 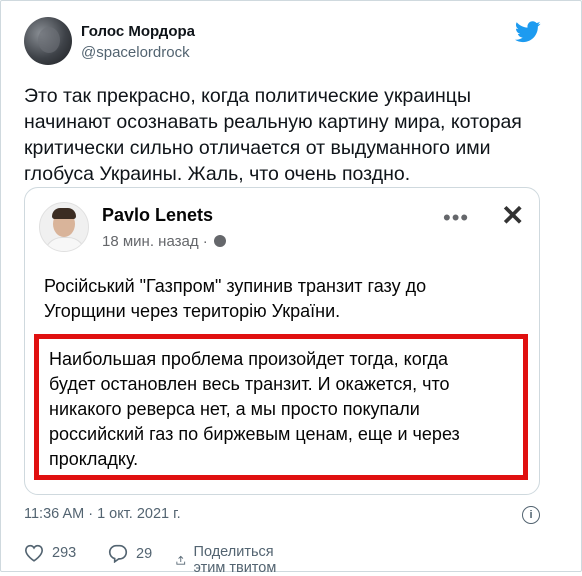 What do you see at coordinates (64, 227) in the screenshot?
I see `quoted-author-avatar` at bounding box center [64, 227].